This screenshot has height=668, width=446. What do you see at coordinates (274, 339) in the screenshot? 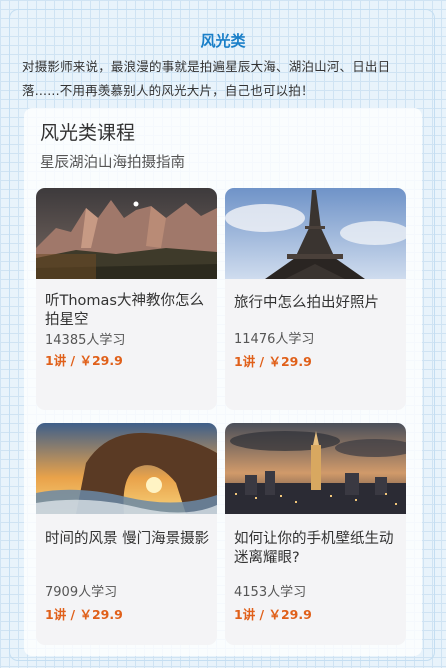
I see `learner-count: 11476人学习` at bounding box center [274, 339].